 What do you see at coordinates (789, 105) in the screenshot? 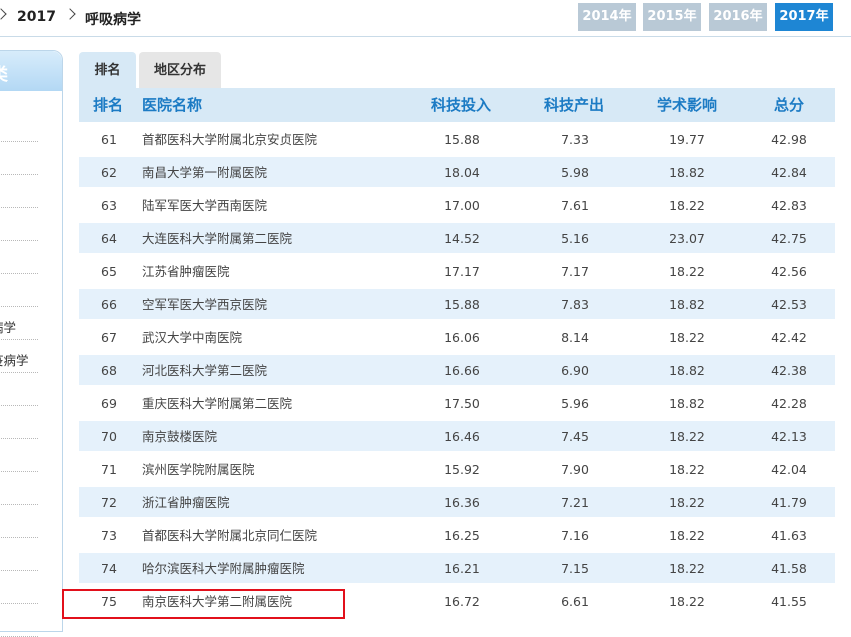
I see `header-total: 总分` at bounding box center [789, 105].